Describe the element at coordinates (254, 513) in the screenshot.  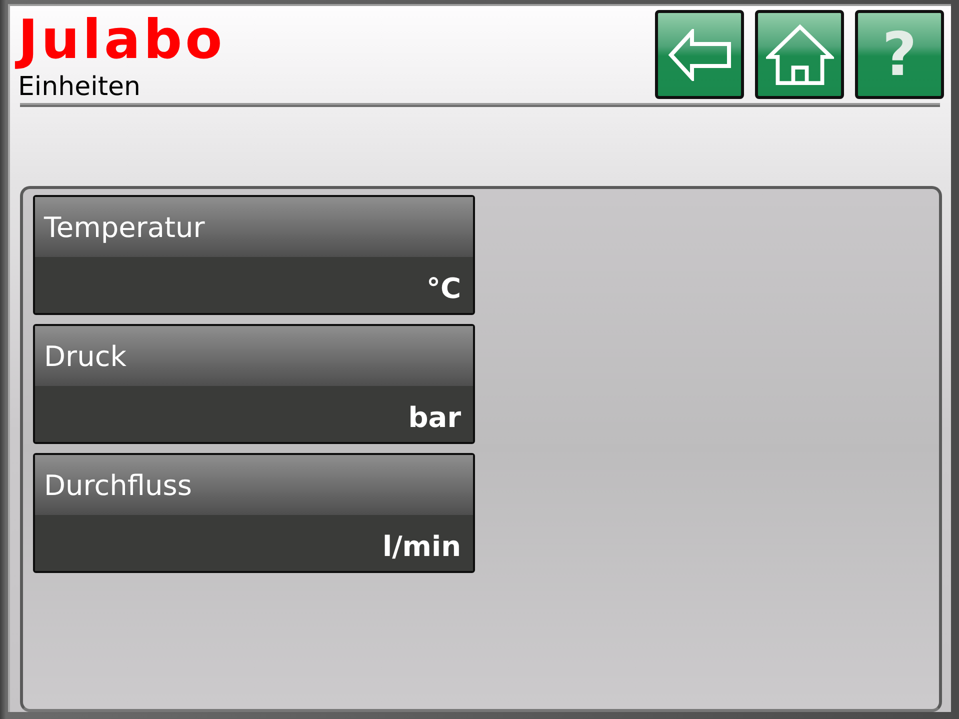
I see `unit-setting-button: Durchfluss l/min` at that location.